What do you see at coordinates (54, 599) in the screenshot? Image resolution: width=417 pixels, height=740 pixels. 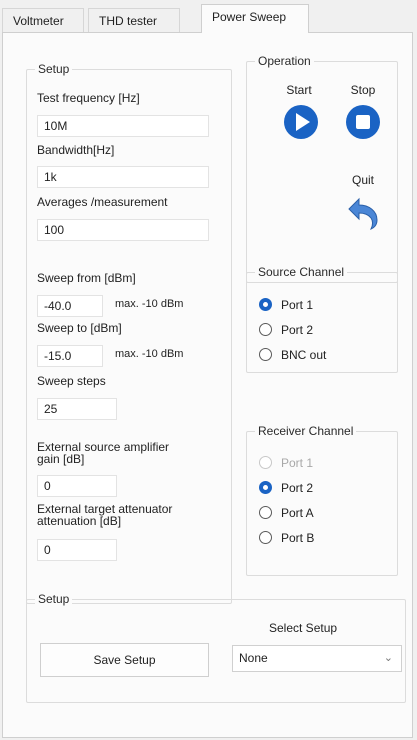 I see `bottom-setup-title: Setup` at bounding box center [54, 599].